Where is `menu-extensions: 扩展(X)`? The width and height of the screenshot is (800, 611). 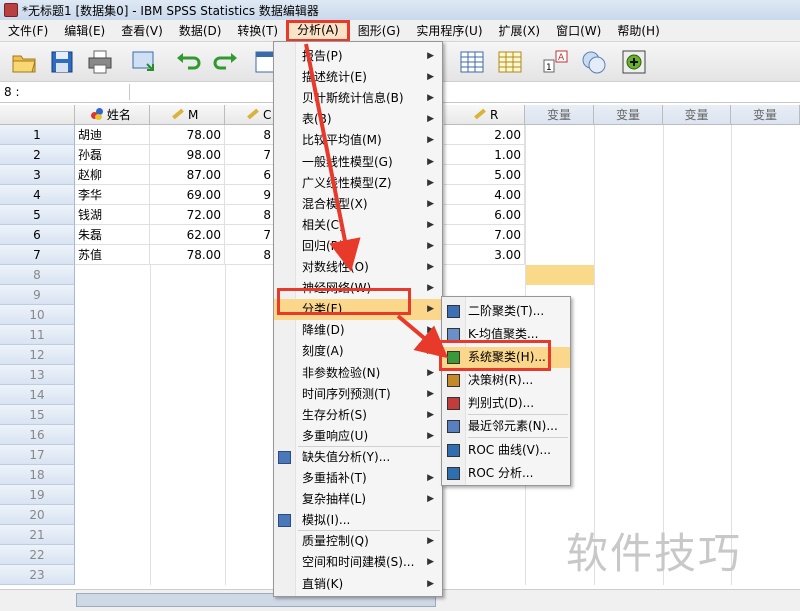 menu-extensions: 扩展(X) is located at coordinates (520, 31).